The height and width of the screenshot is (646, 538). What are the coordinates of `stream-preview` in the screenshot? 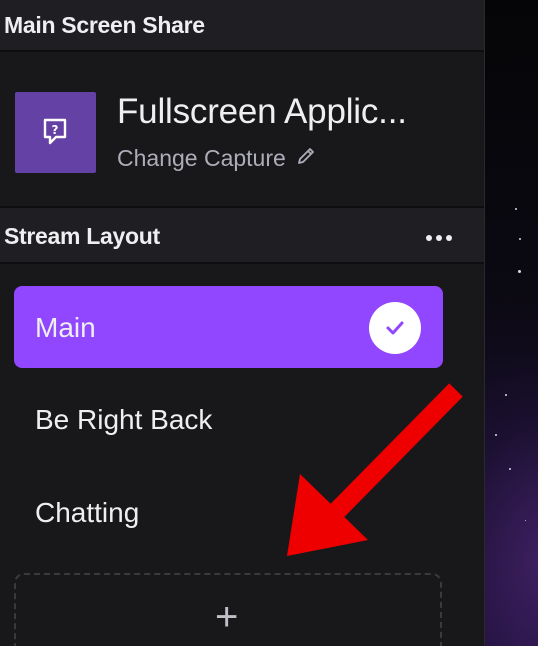 It's located at (511, 323).